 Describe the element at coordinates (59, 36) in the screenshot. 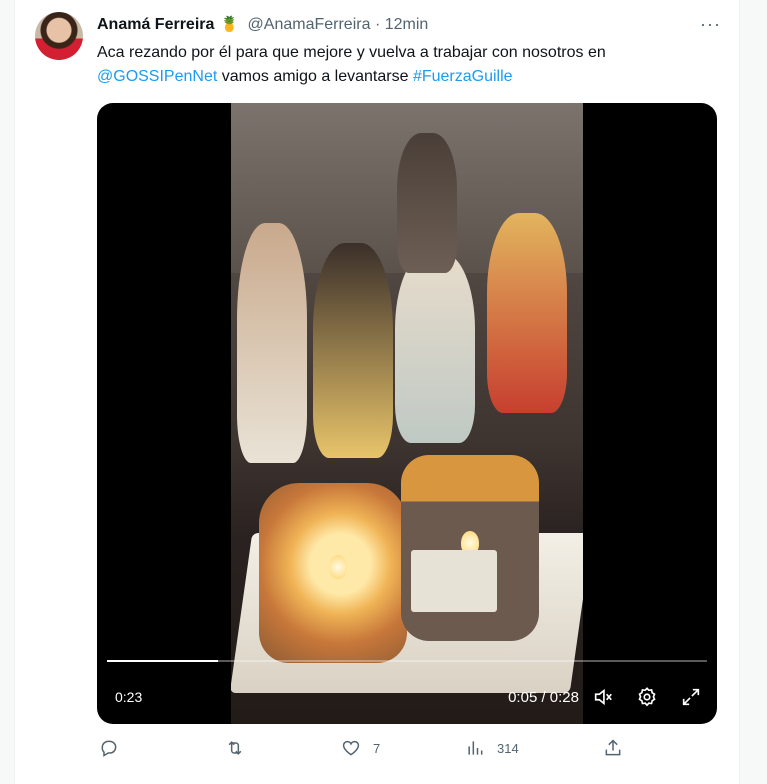

I see `author-avatar` at that location.